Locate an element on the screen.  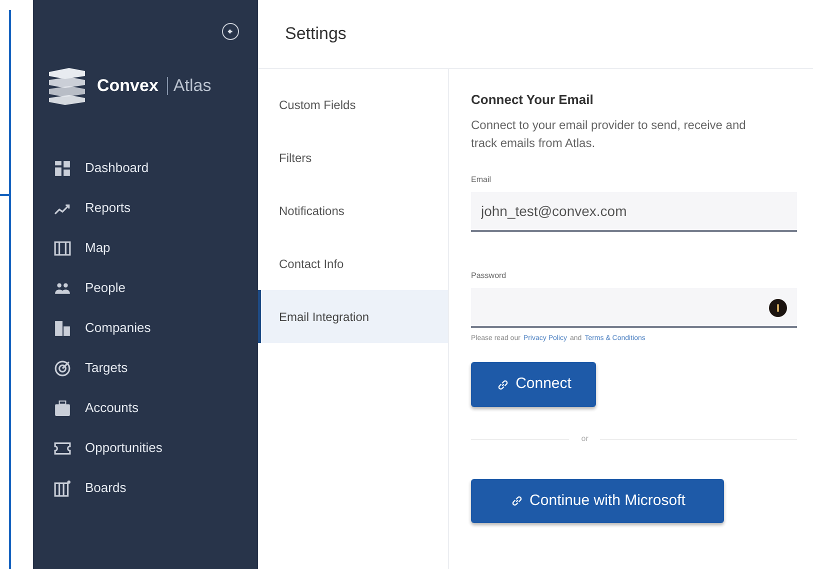
building-icon is located at coordinates (62, 328).